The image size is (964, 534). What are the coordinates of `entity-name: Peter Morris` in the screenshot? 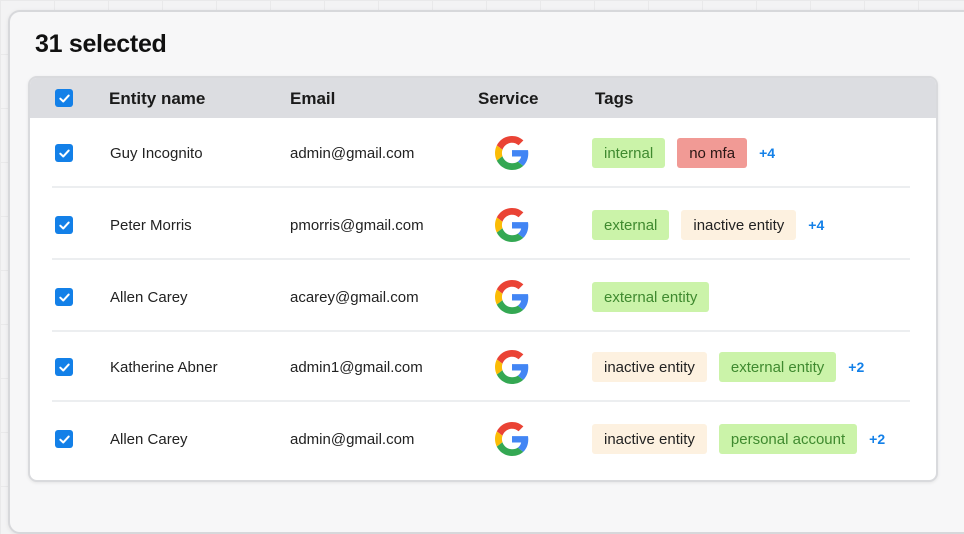 It's located at (151, 225).